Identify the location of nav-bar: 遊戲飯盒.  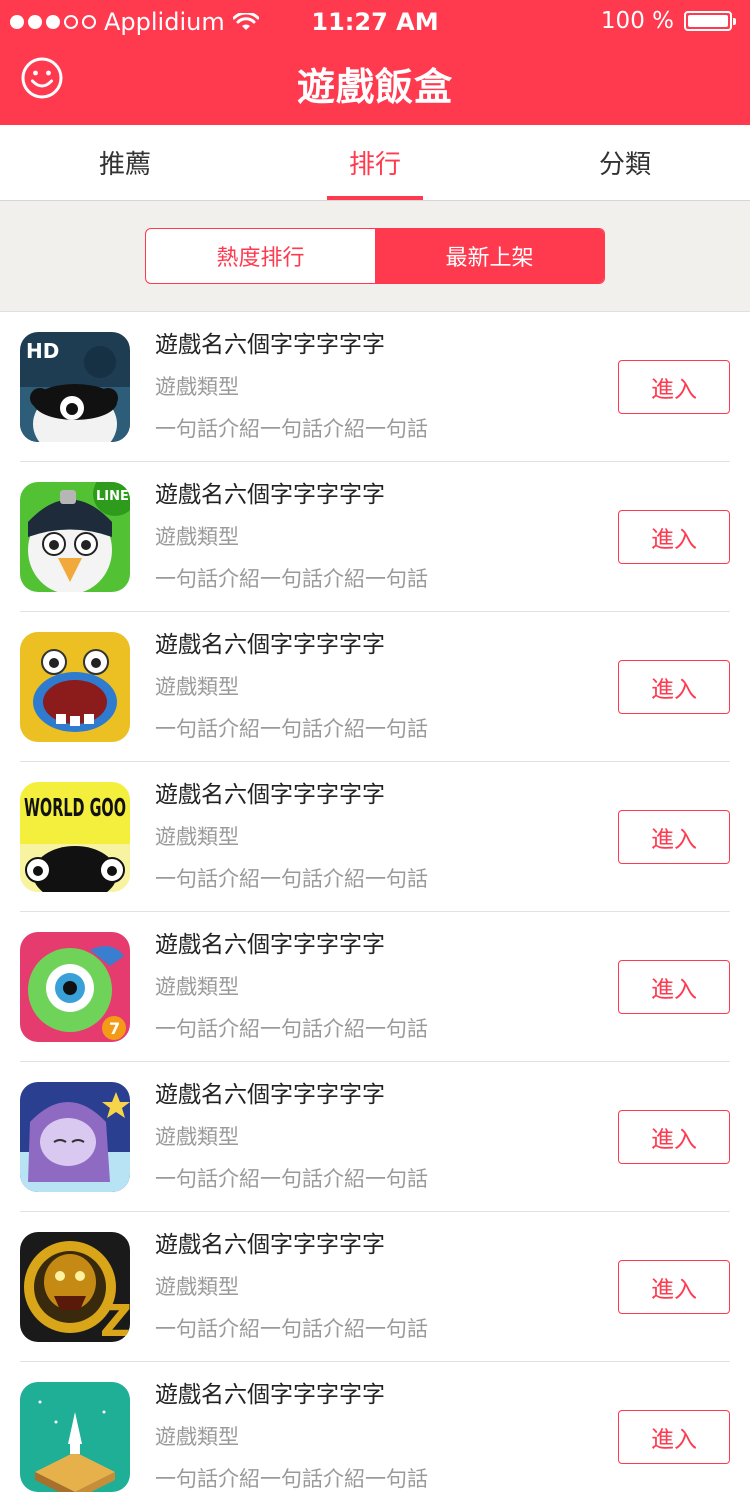
(375, 84).